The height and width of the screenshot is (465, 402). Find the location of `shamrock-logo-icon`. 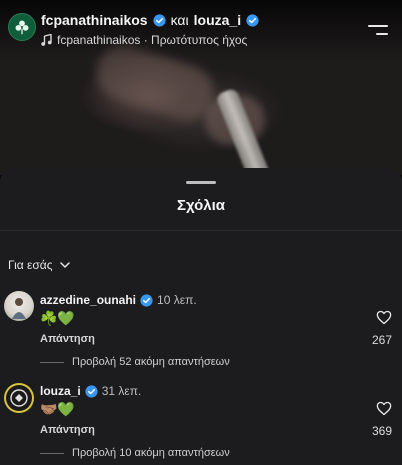

shamrock-logo-icon is located at coordinates (22, 27).